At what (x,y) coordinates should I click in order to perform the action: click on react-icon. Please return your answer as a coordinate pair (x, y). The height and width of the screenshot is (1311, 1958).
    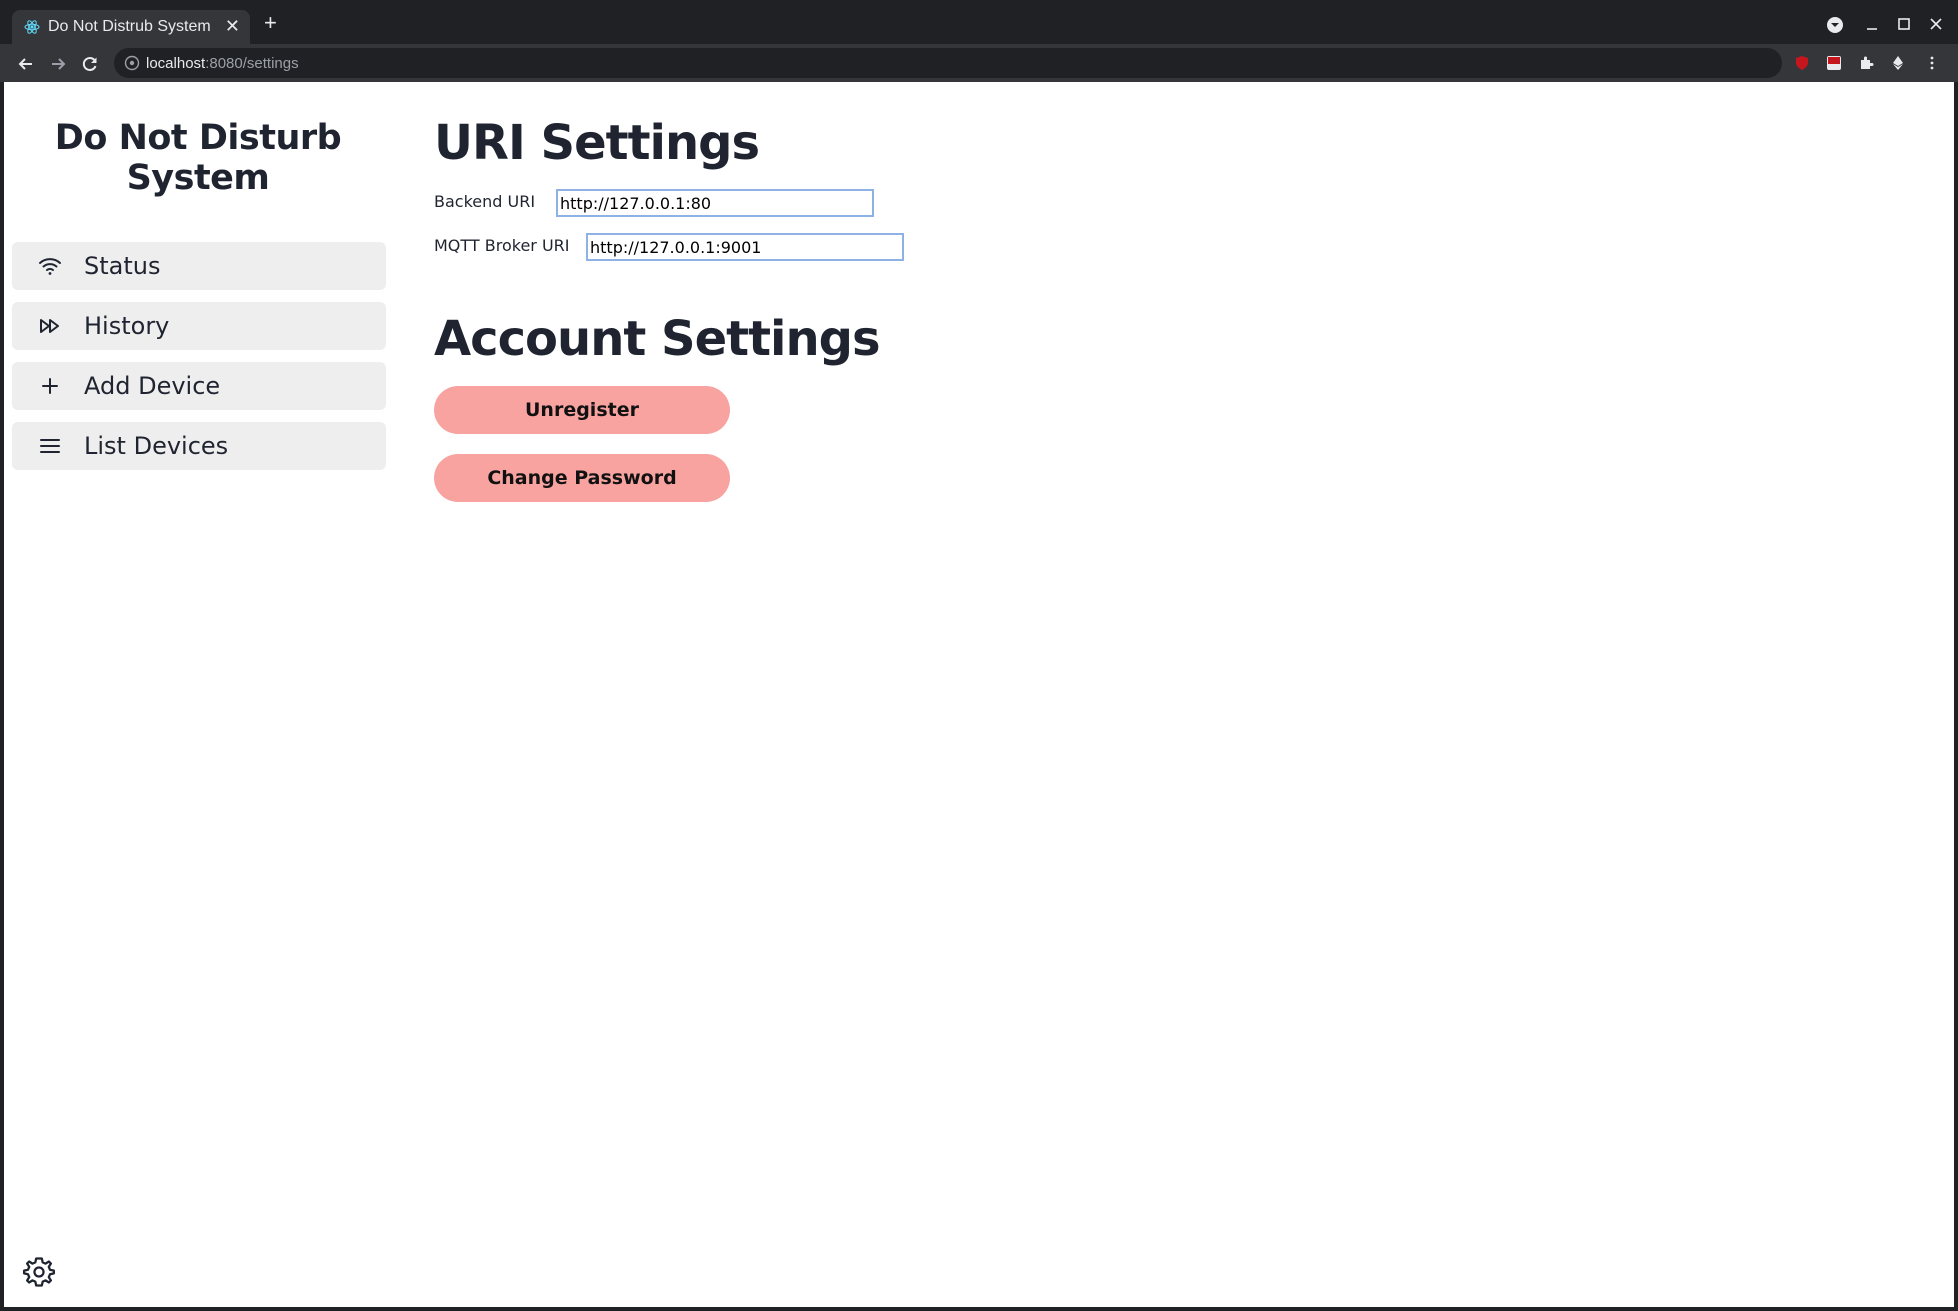
    Looking at the image, I should click on (32, 27).